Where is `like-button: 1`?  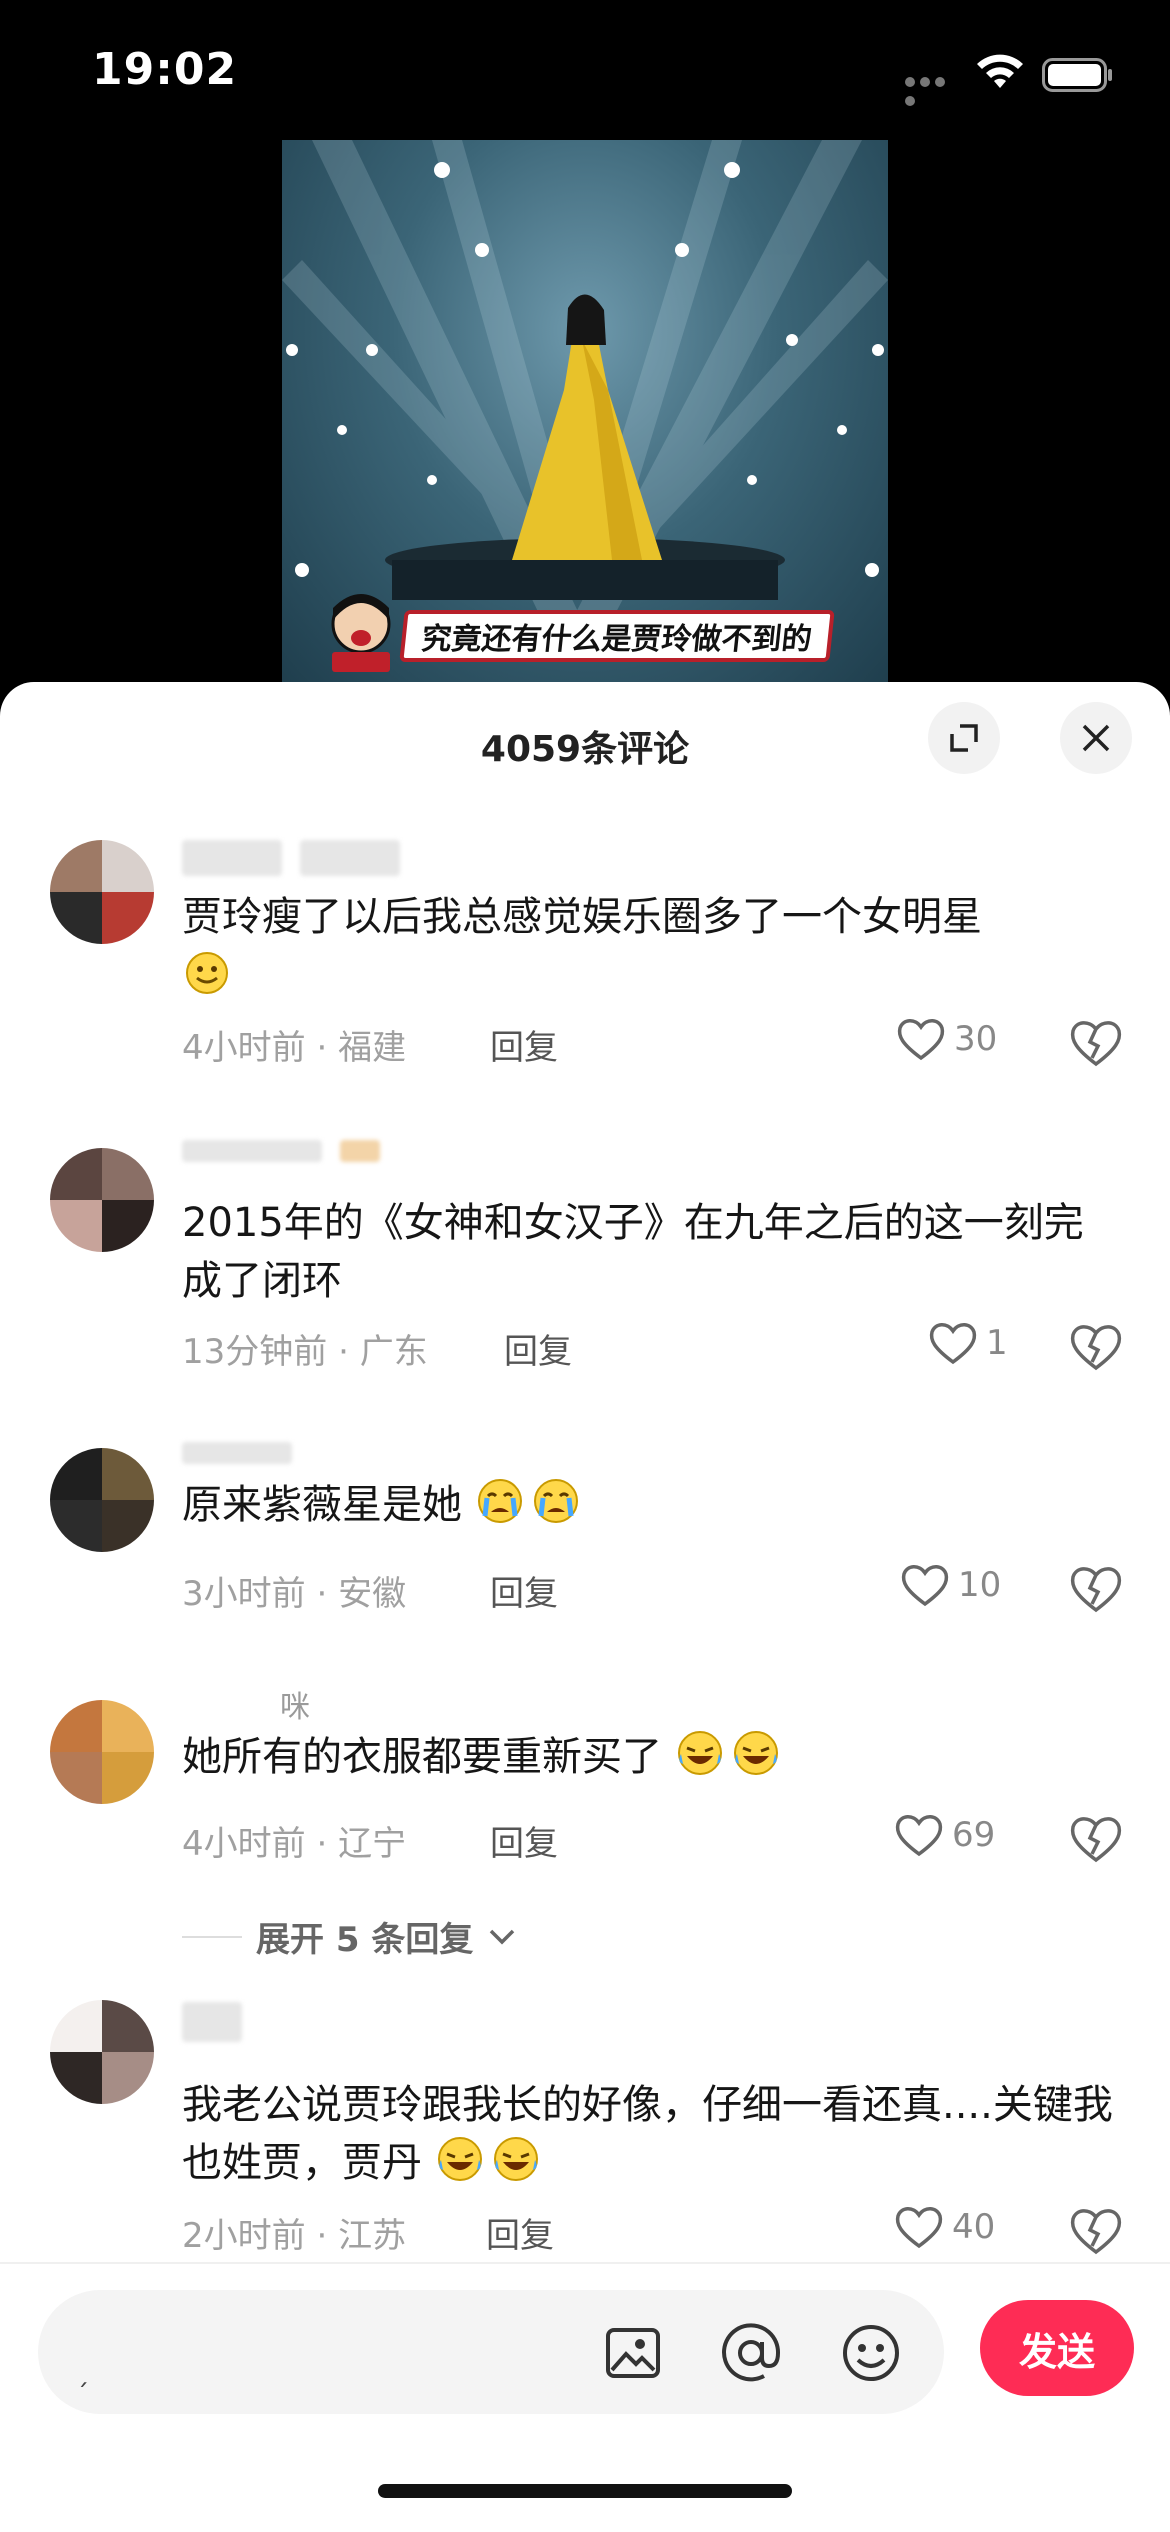 like-button: 1 is located at coordinates (968, 1343).